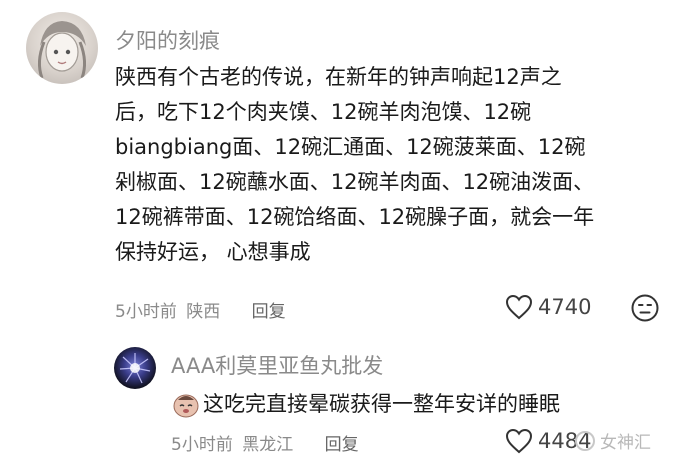 The height and width of the screenshot is (471, 690). Describe the element at coordinates (146, 312) in the screenshot. I see `comment-time: 5小时前` at that location.